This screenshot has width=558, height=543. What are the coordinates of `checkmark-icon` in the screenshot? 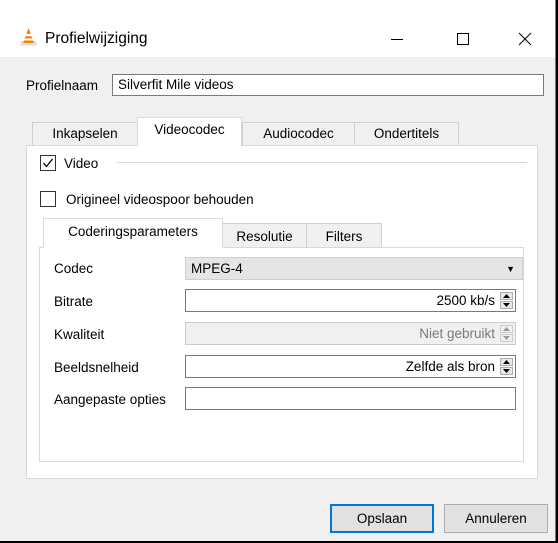 It's located at (48, 163).